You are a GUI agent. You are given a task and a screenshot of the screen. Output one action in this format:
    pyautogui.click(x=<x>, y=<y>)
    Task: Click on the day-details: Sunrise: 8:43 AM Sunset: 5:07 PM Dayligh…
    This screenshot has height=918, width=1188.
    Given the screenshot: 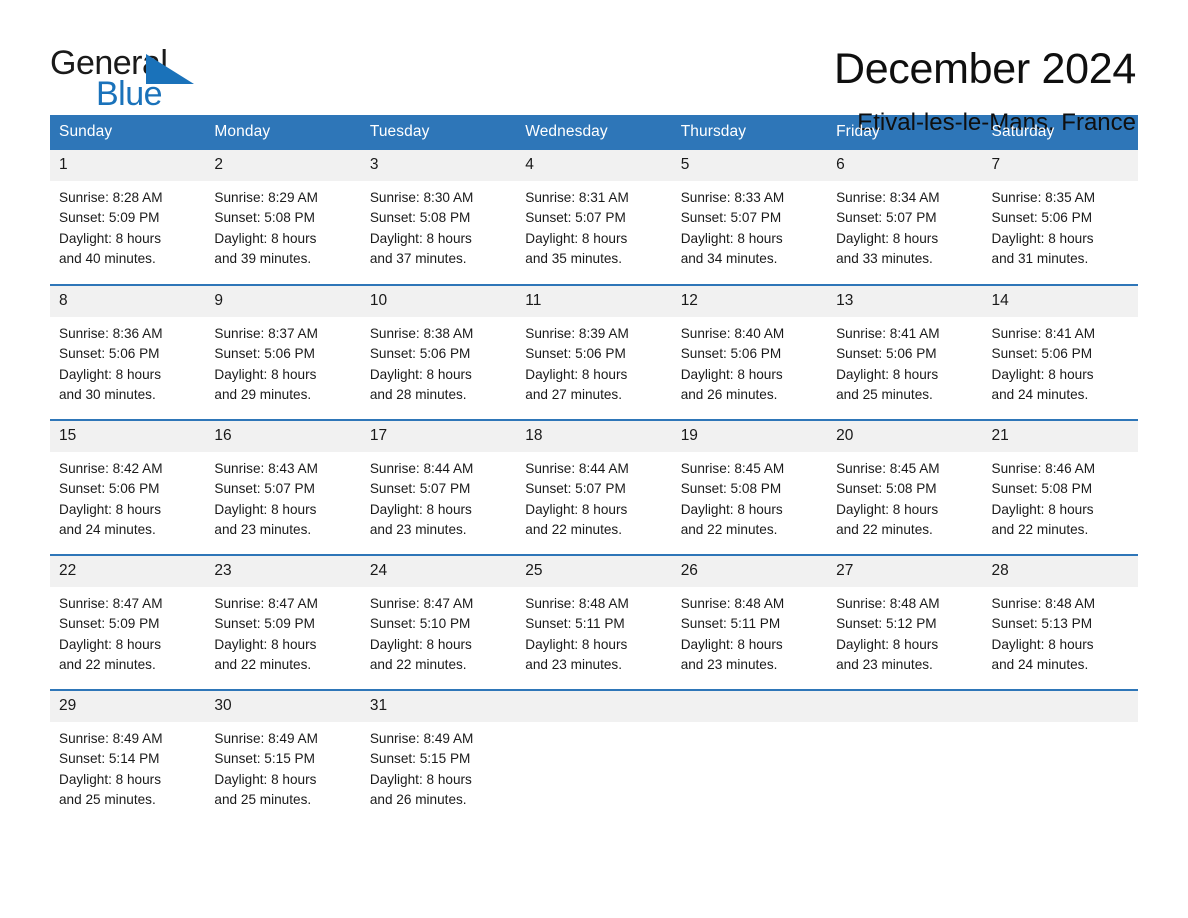 What is the action you would take?
    pyautogui.click(x=266, y=499)
    